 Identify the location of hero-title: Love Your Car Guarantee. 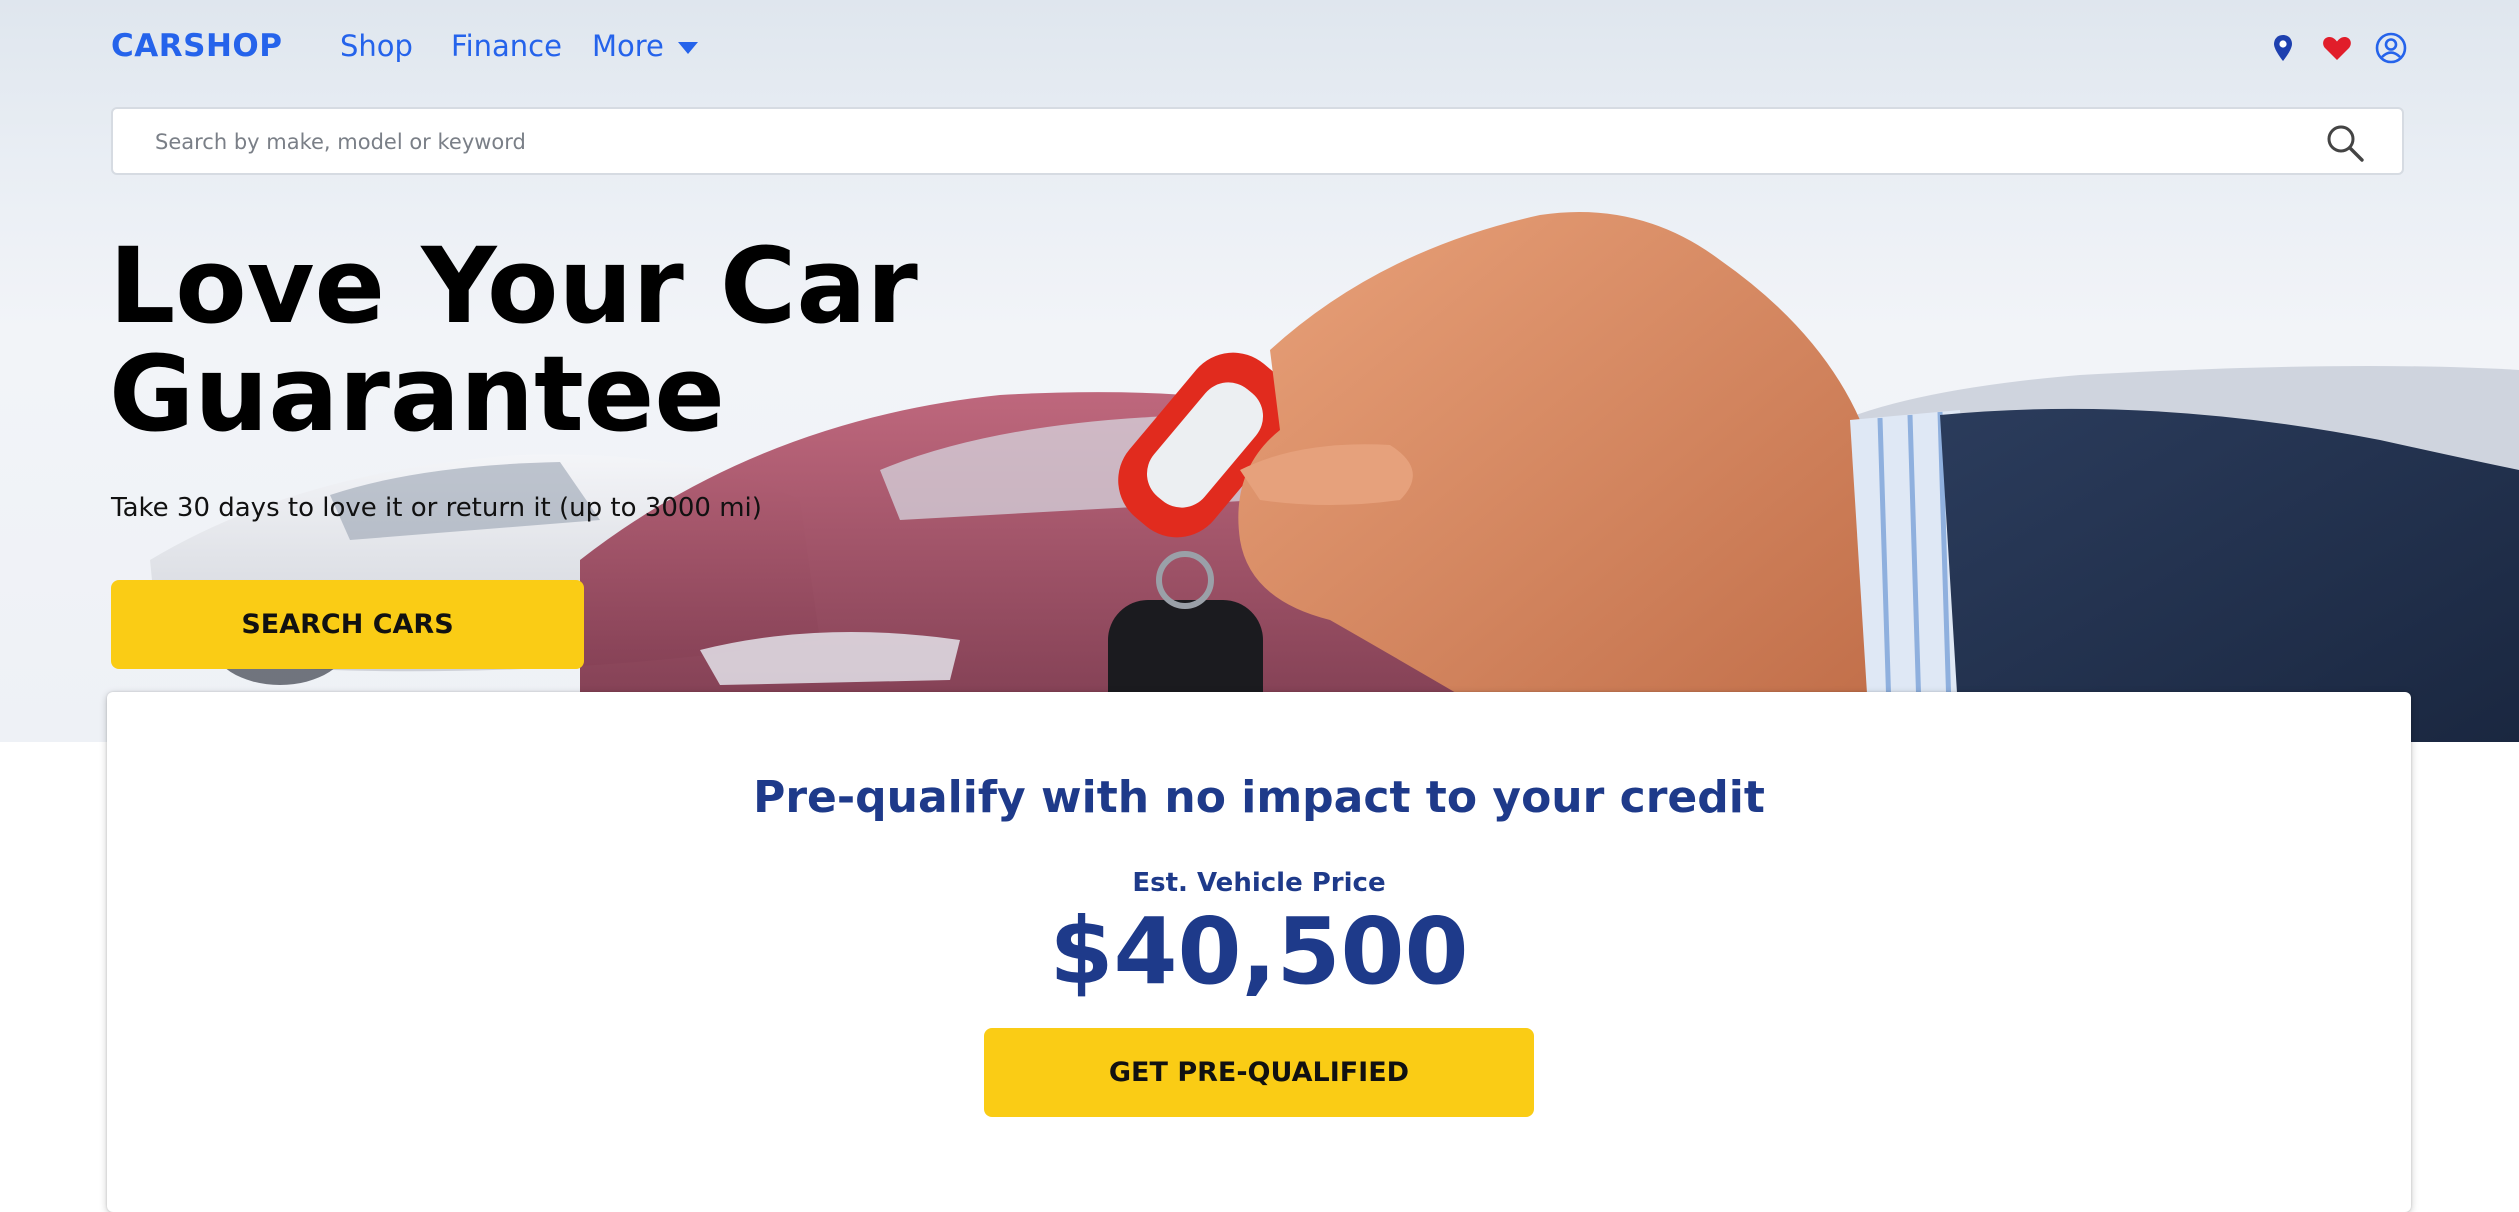
(559, 340).